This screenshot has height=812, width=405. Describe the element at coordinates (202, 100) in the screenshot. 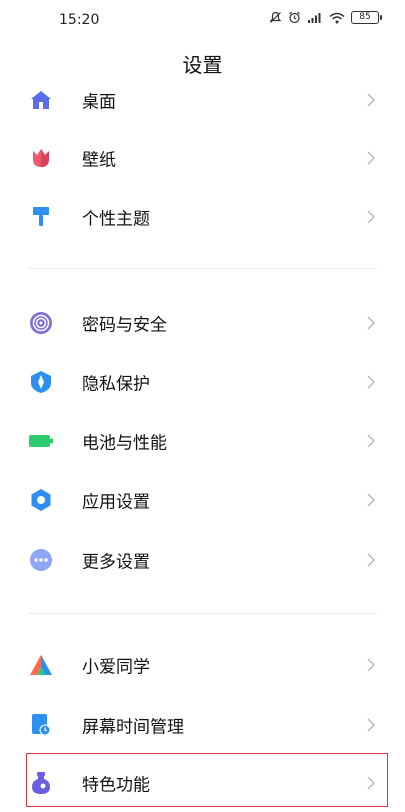

I see `settings-item-desktop: 桌面` at that location.